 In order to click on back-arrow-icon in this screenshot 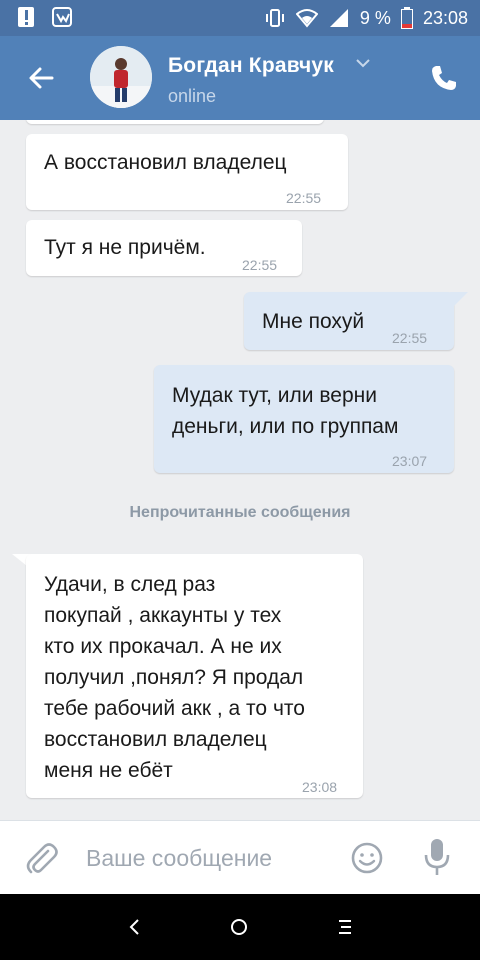, I will do `click(42, 78)`.